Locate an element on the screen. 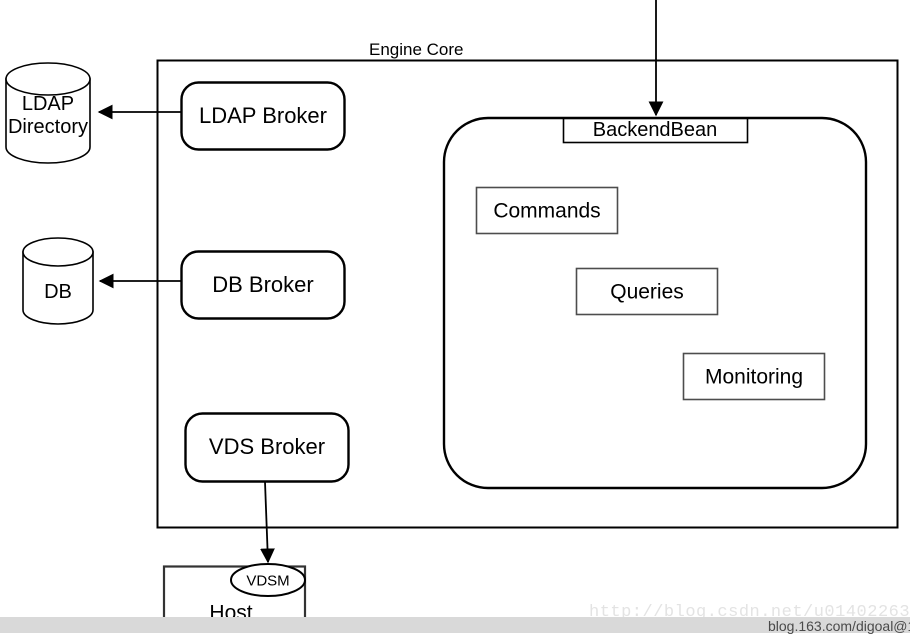 Image resolution: width=910 pixels, height=634 pixels. db-broker-label: DB Broker is located at coordinates (263, 284).